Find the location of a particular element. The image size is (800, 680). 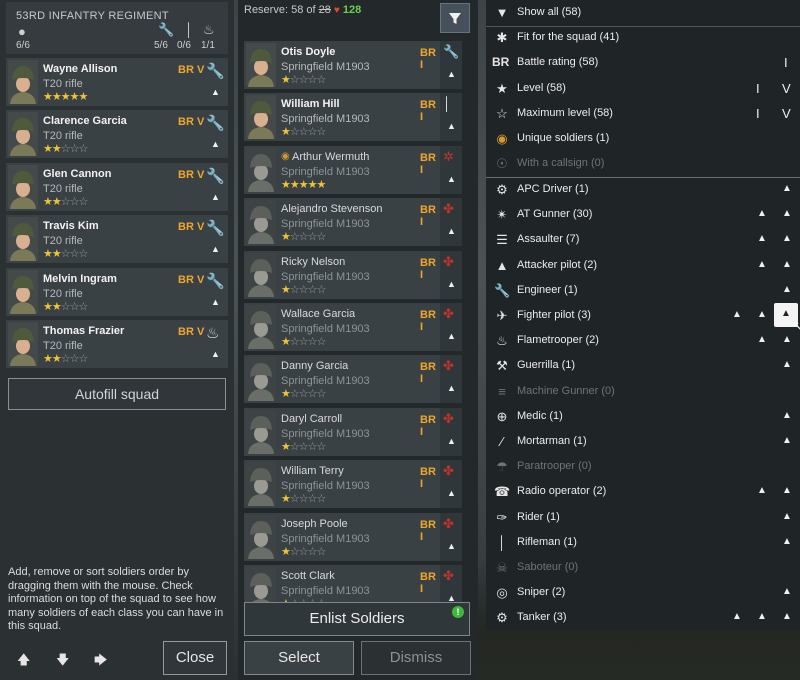

reserve-soldier-card: Wallace Garcia Springfield M1903 ★☆☆☆☆ BR I is located at coordinates (342, 327).